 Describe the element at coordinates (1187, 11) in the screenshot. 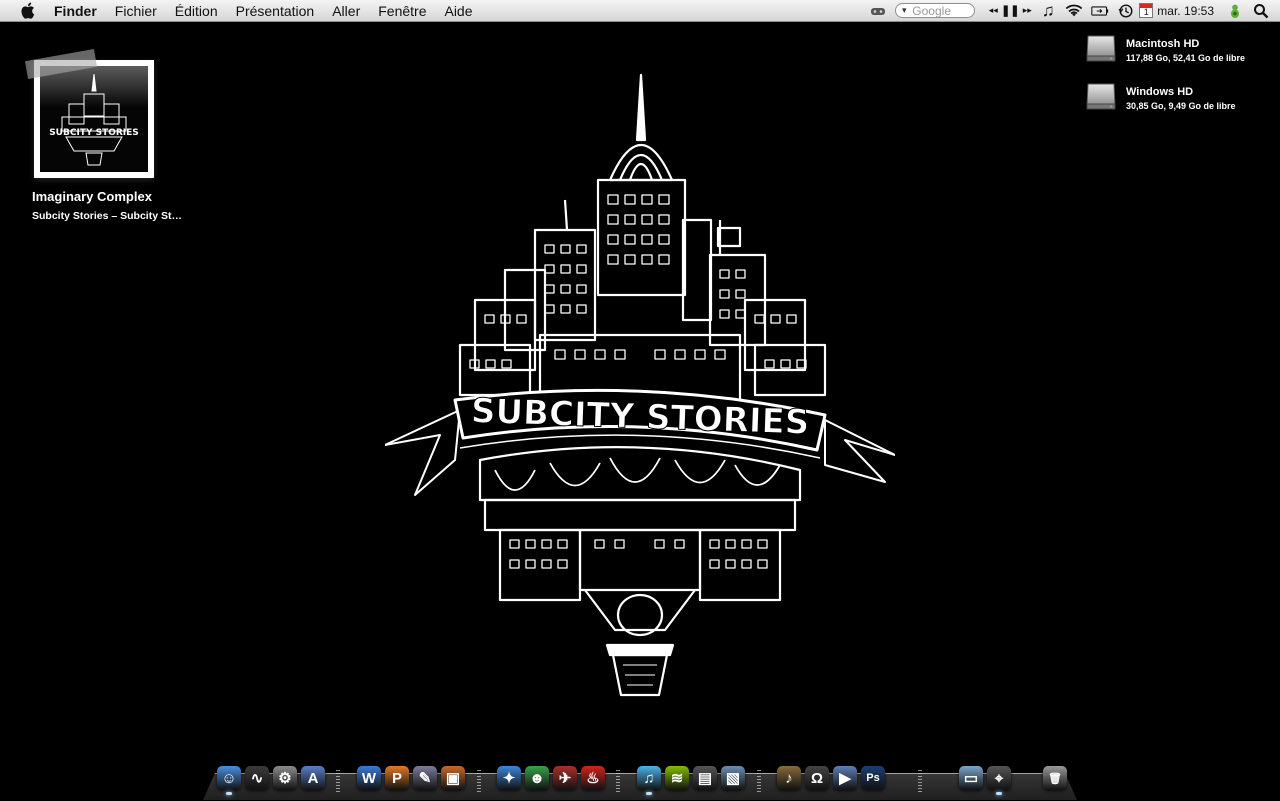

I see `menubar-clock: mar. 19:53` at that location.